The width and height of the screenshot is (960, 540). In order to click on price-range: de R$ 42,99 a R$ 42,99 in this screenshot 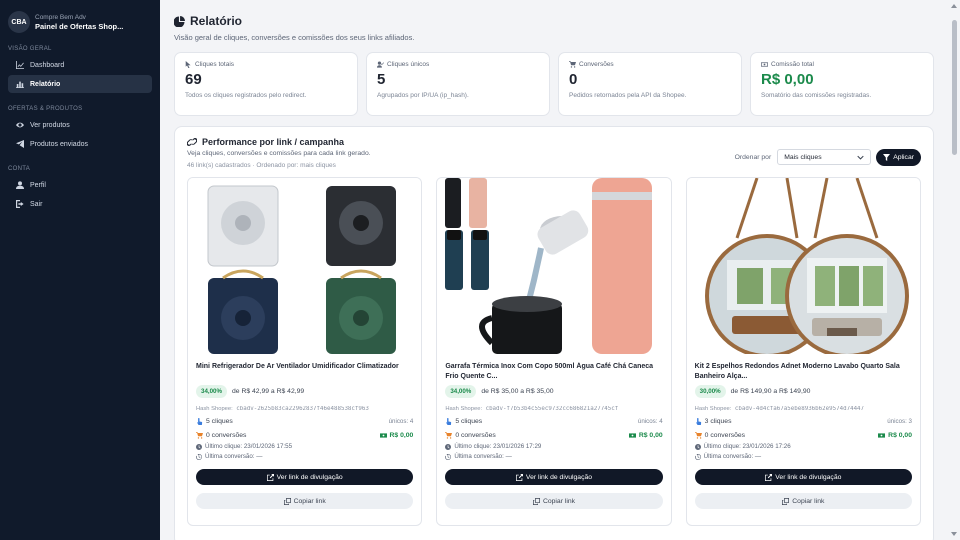, I will do `click(268, 391)`.